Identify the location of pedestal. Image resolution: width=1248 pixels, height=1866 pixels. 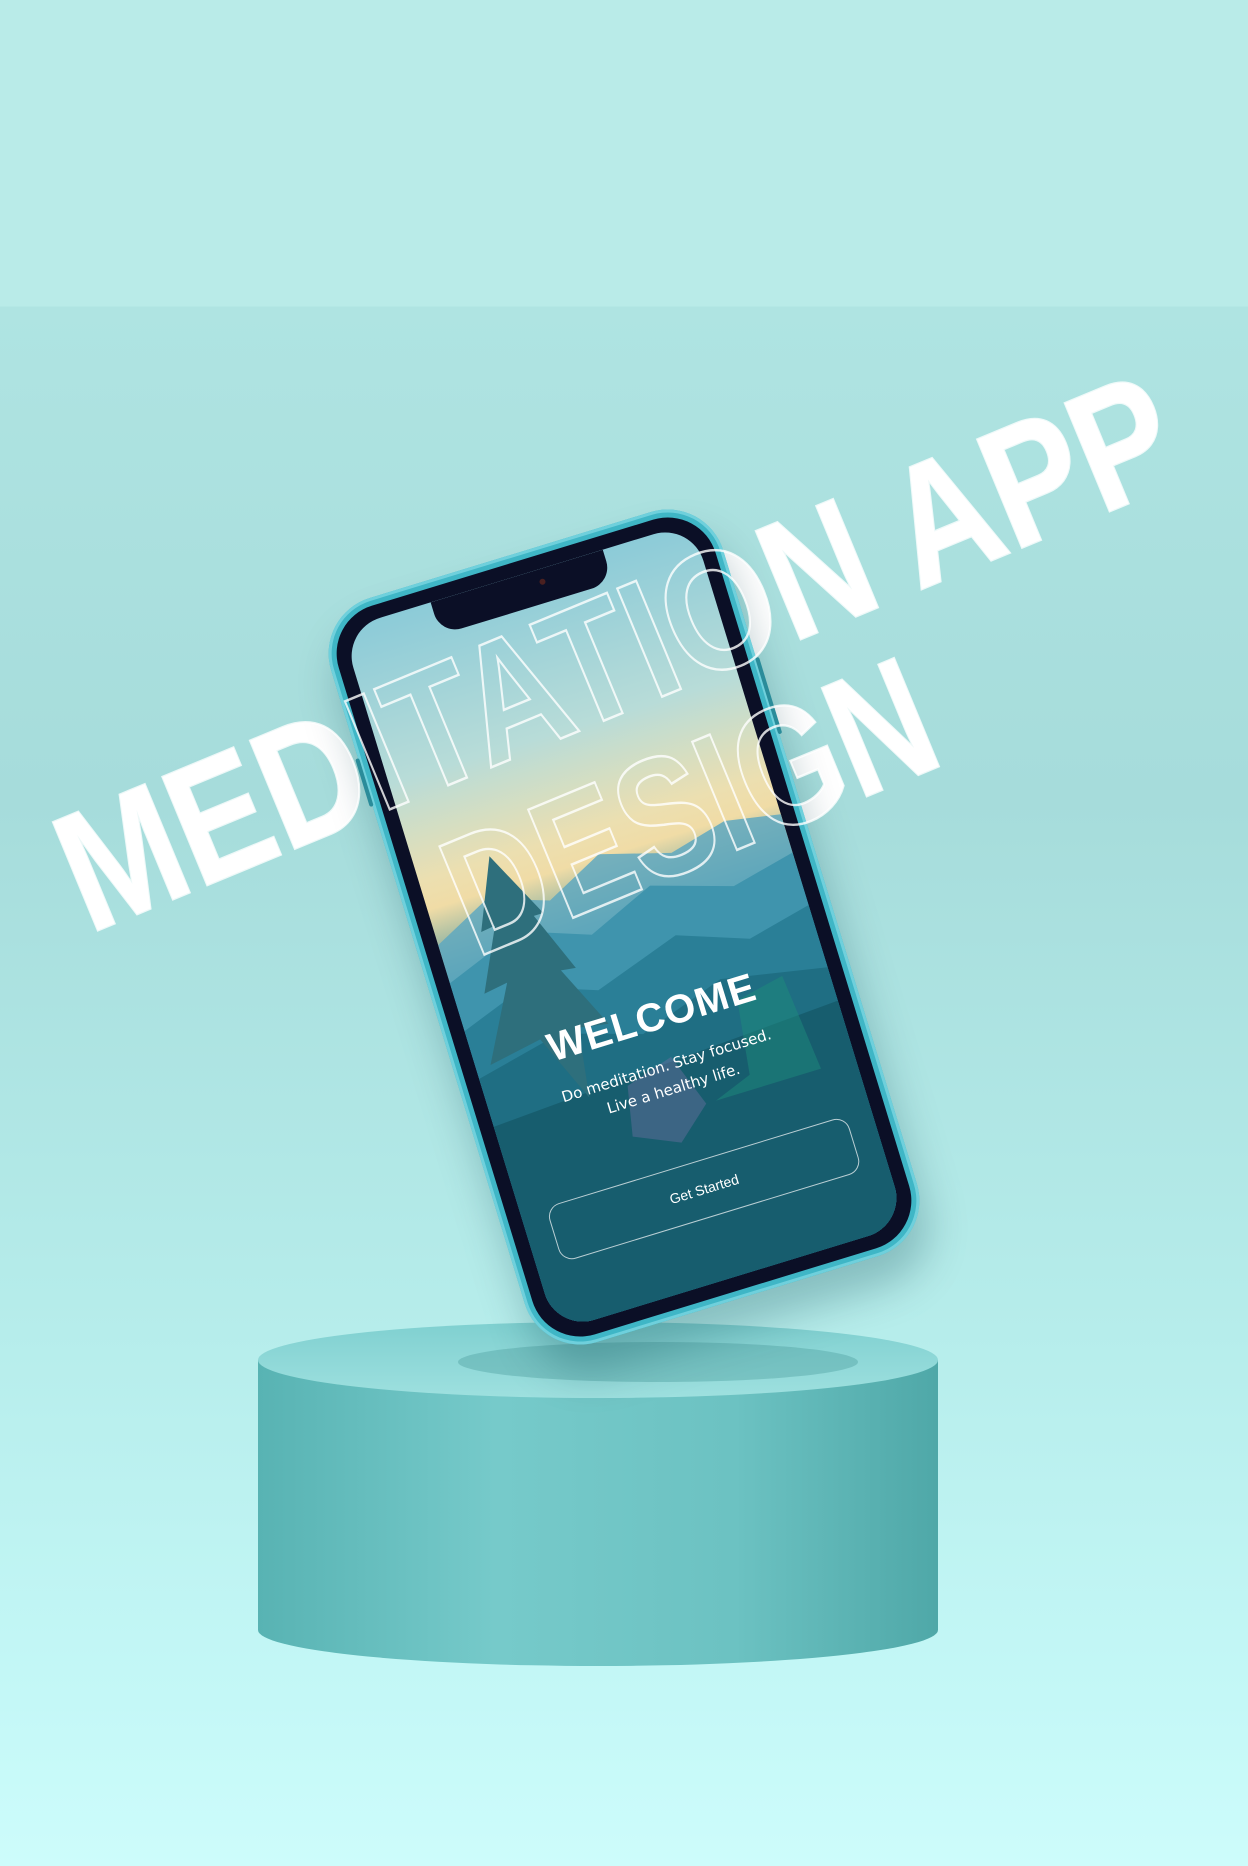
(598, 1494).